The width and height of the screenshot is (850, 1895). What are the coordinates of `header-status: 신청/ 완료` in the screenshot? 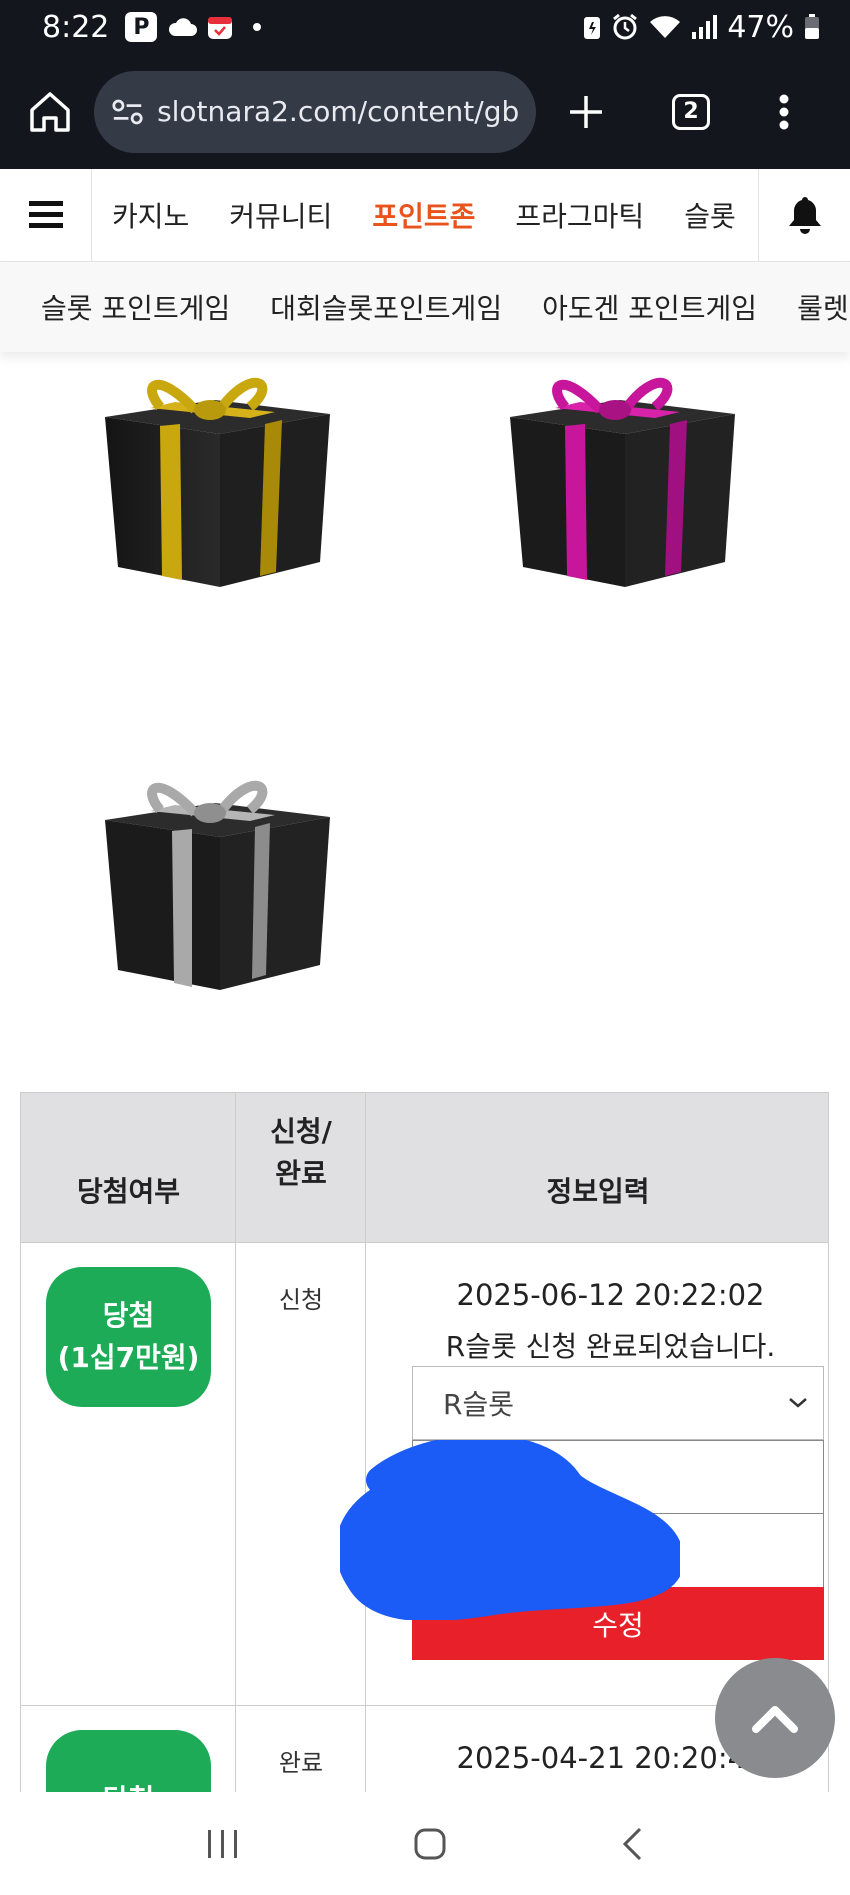 It's located at (301, 1168).